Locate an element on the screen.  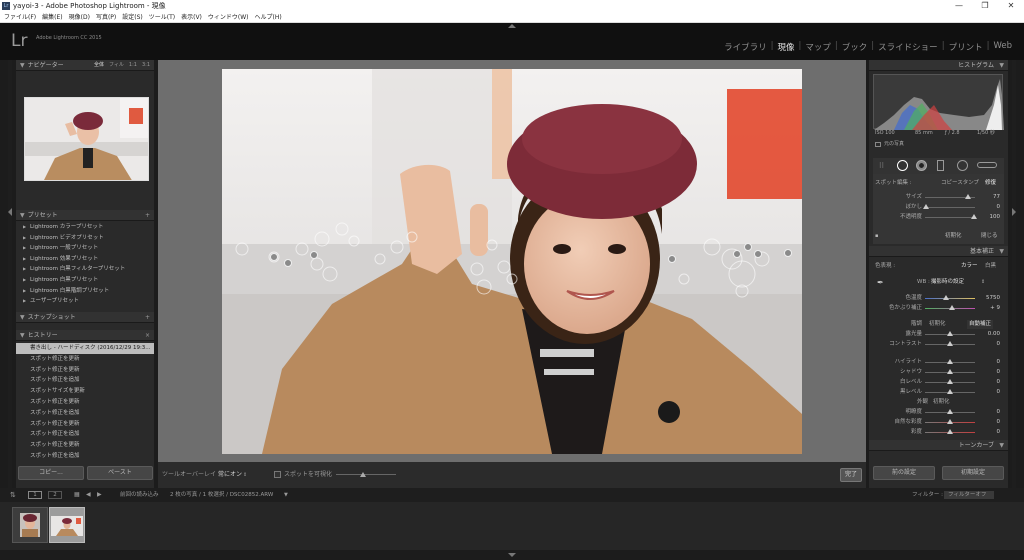
grid-view-icon: ▦ is located at coordinates (77, 495).